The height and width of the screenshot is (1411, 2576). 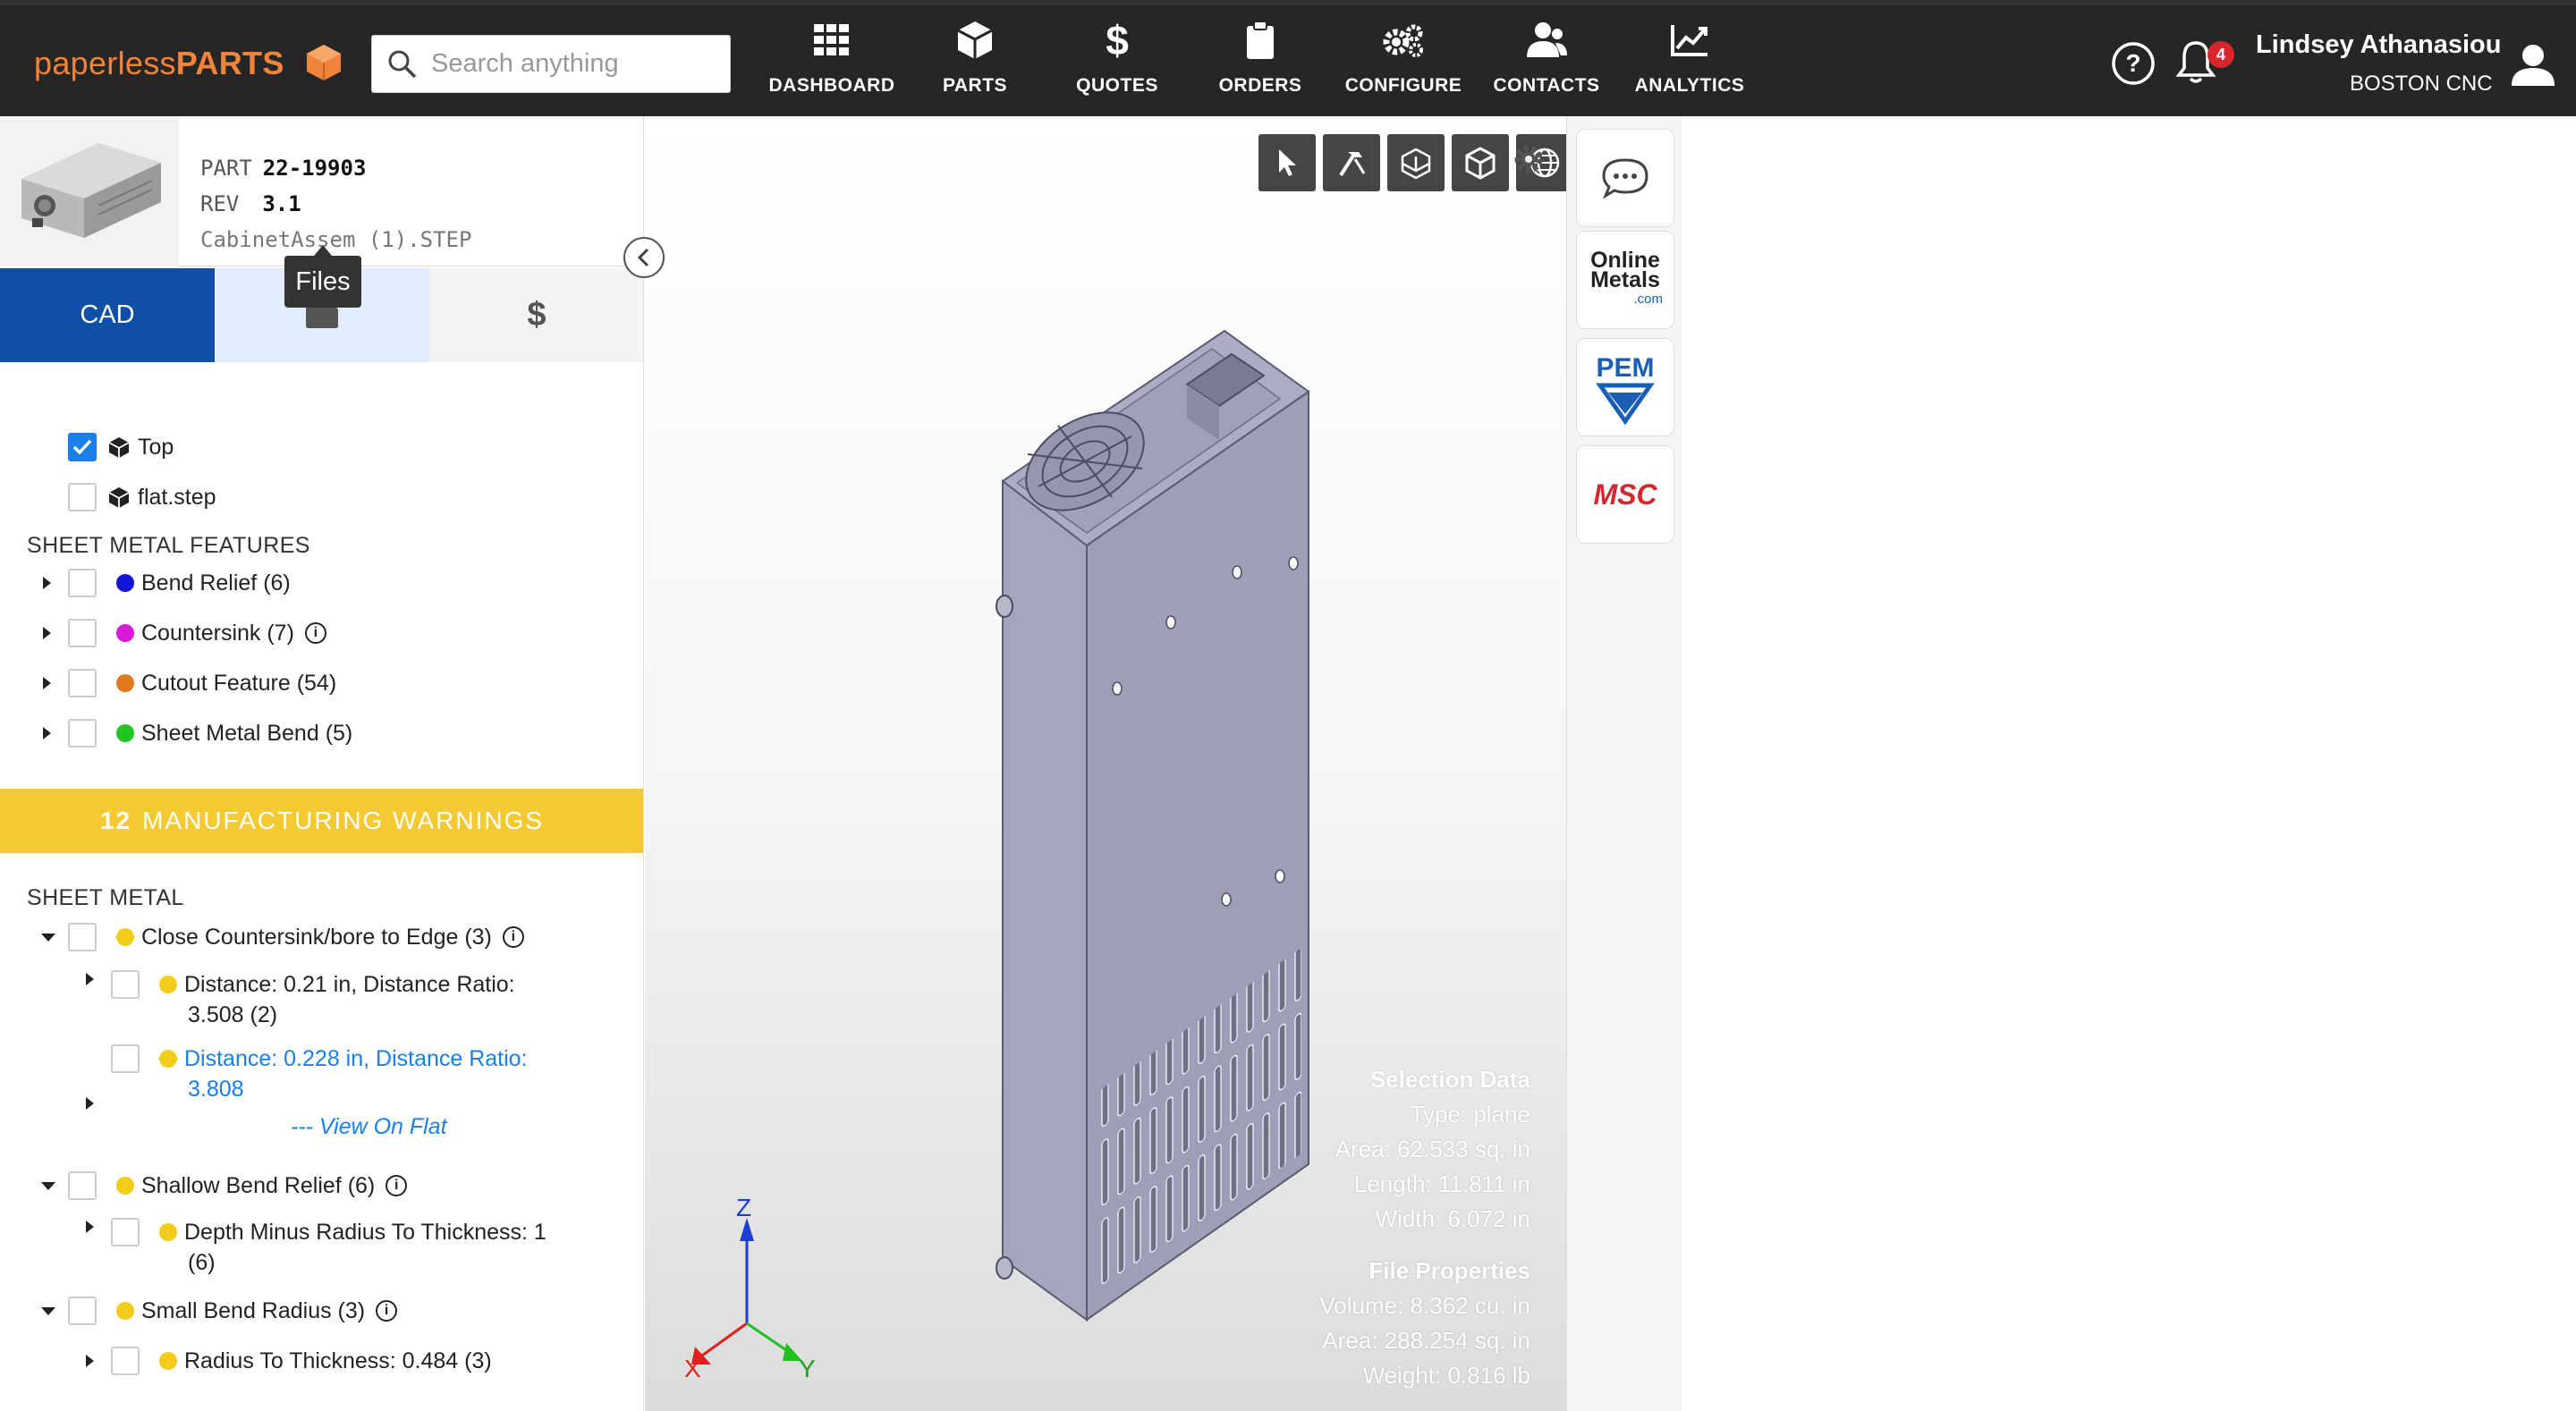 I want to click on measure-tool-button, so click(x=1351, y=162).